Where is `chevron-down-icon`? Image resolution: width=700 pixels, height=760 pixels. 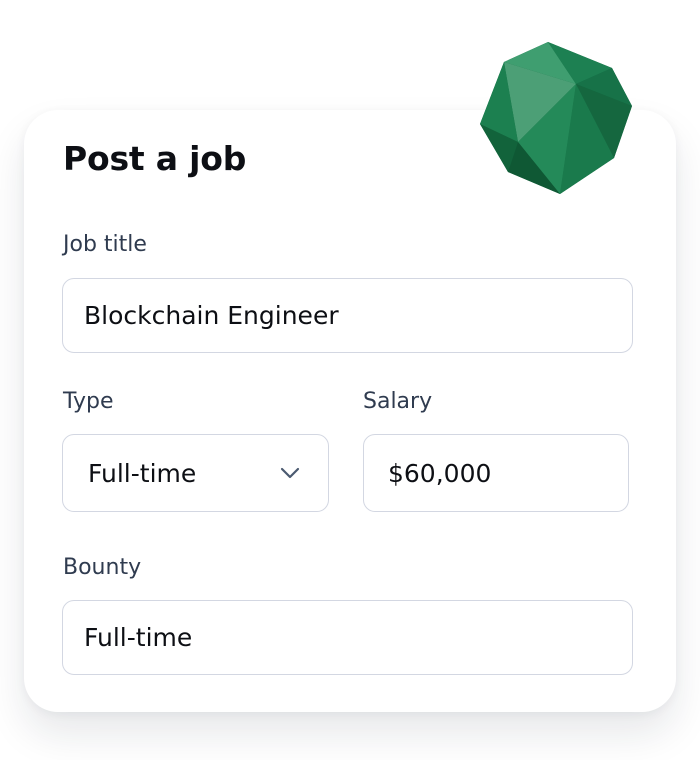
chevron-down-icon is located at coordinates (290, 473).